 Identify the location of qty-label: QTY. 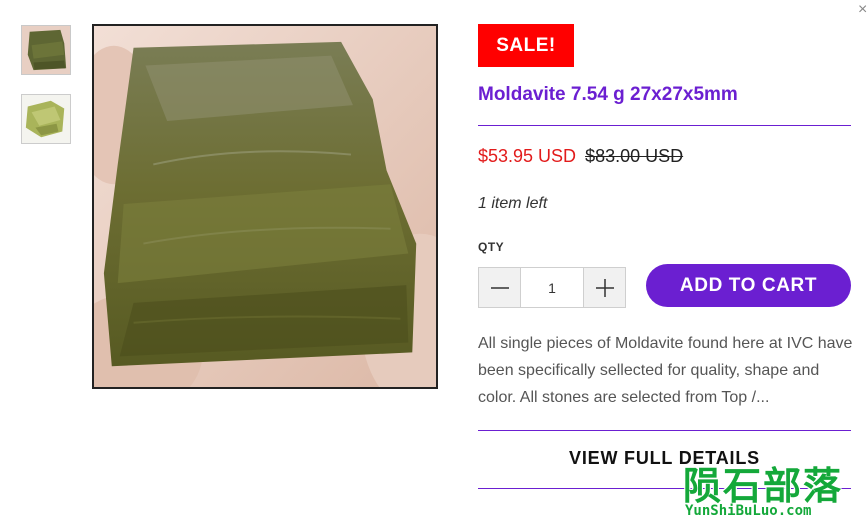
(491, 247).